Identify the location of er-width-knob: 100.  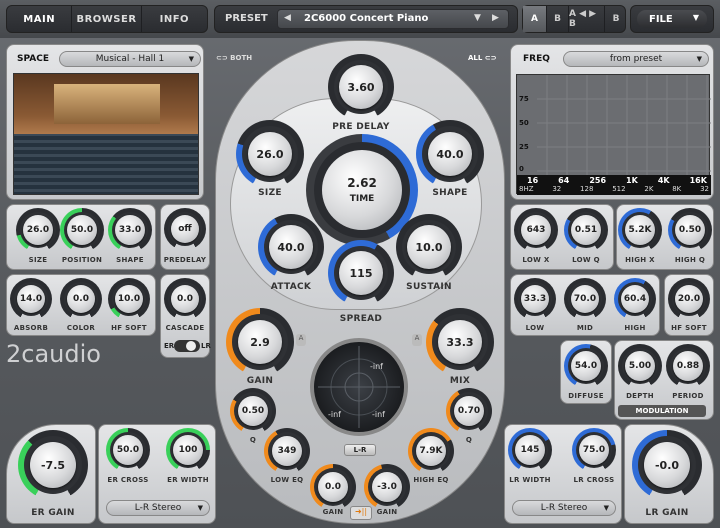
(188, 450).